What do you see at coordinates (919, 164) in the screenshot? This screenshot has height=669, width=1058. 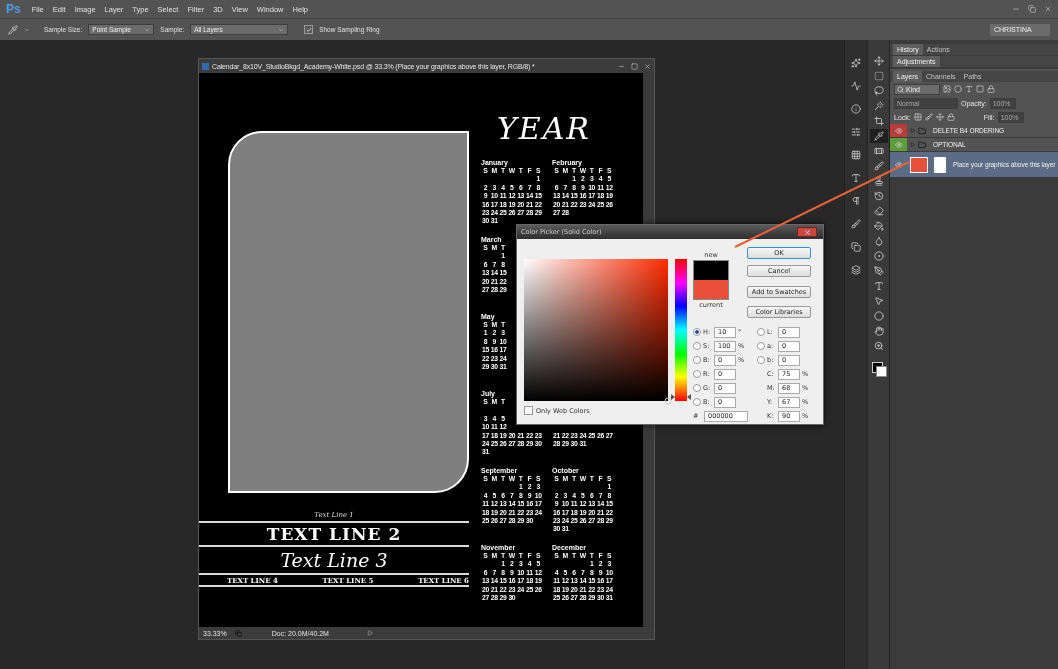 I see `layer-thumbnail` at bounding box center [919, 164].